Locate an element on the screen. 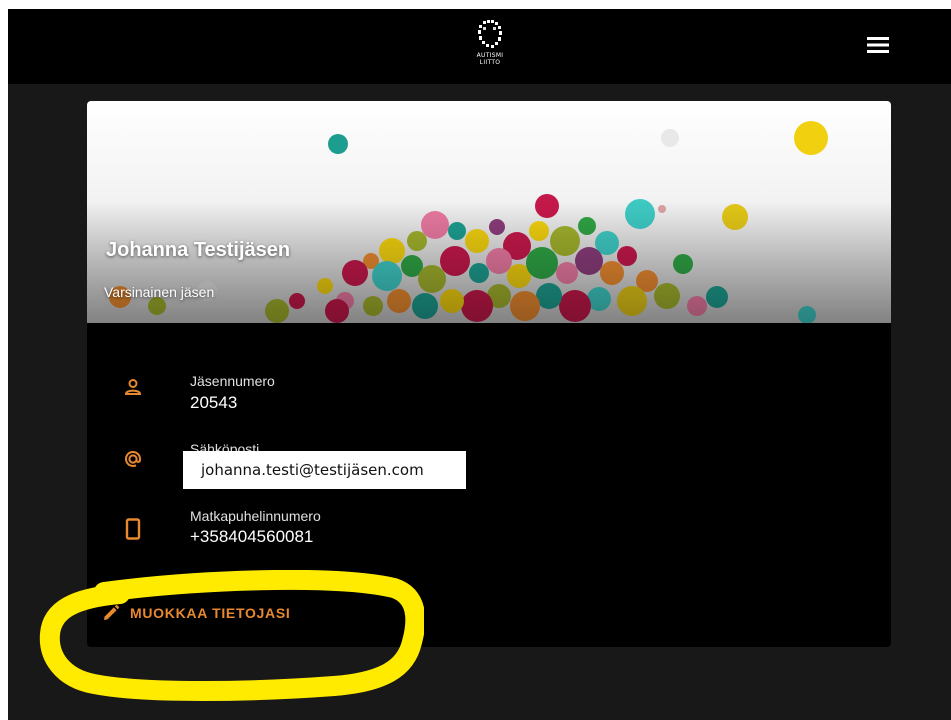 This screenshot has height=720, width=951. email-value-box: johanna.testi@testijäsen.com is located at coordinates (324, 470).